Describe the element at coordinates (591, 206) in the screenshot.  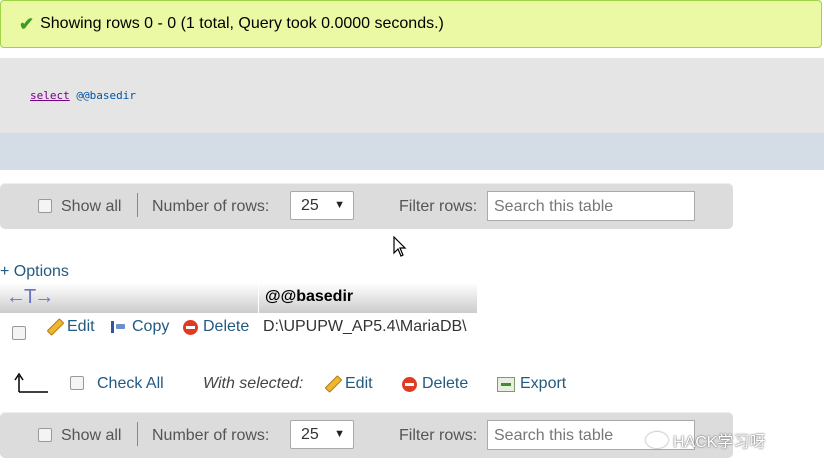
I see `filter-search-input: Search this table` at that location.